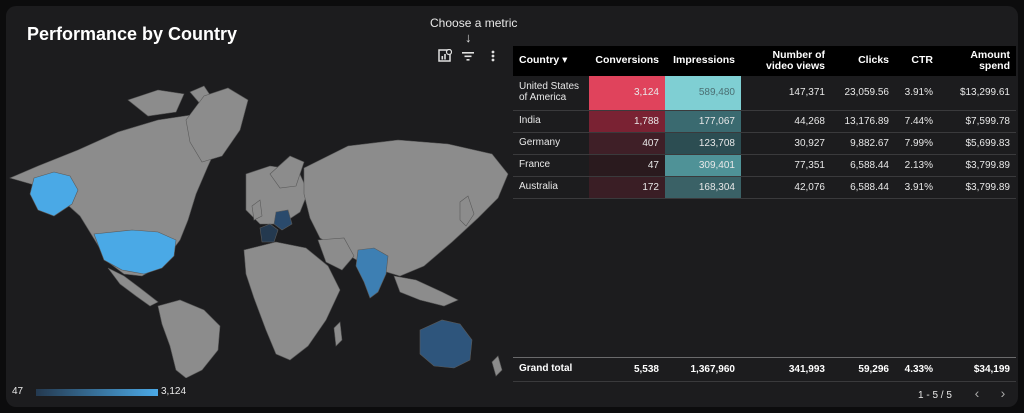  I want to click on cell-conversions: 3,124, so click(627, 93).